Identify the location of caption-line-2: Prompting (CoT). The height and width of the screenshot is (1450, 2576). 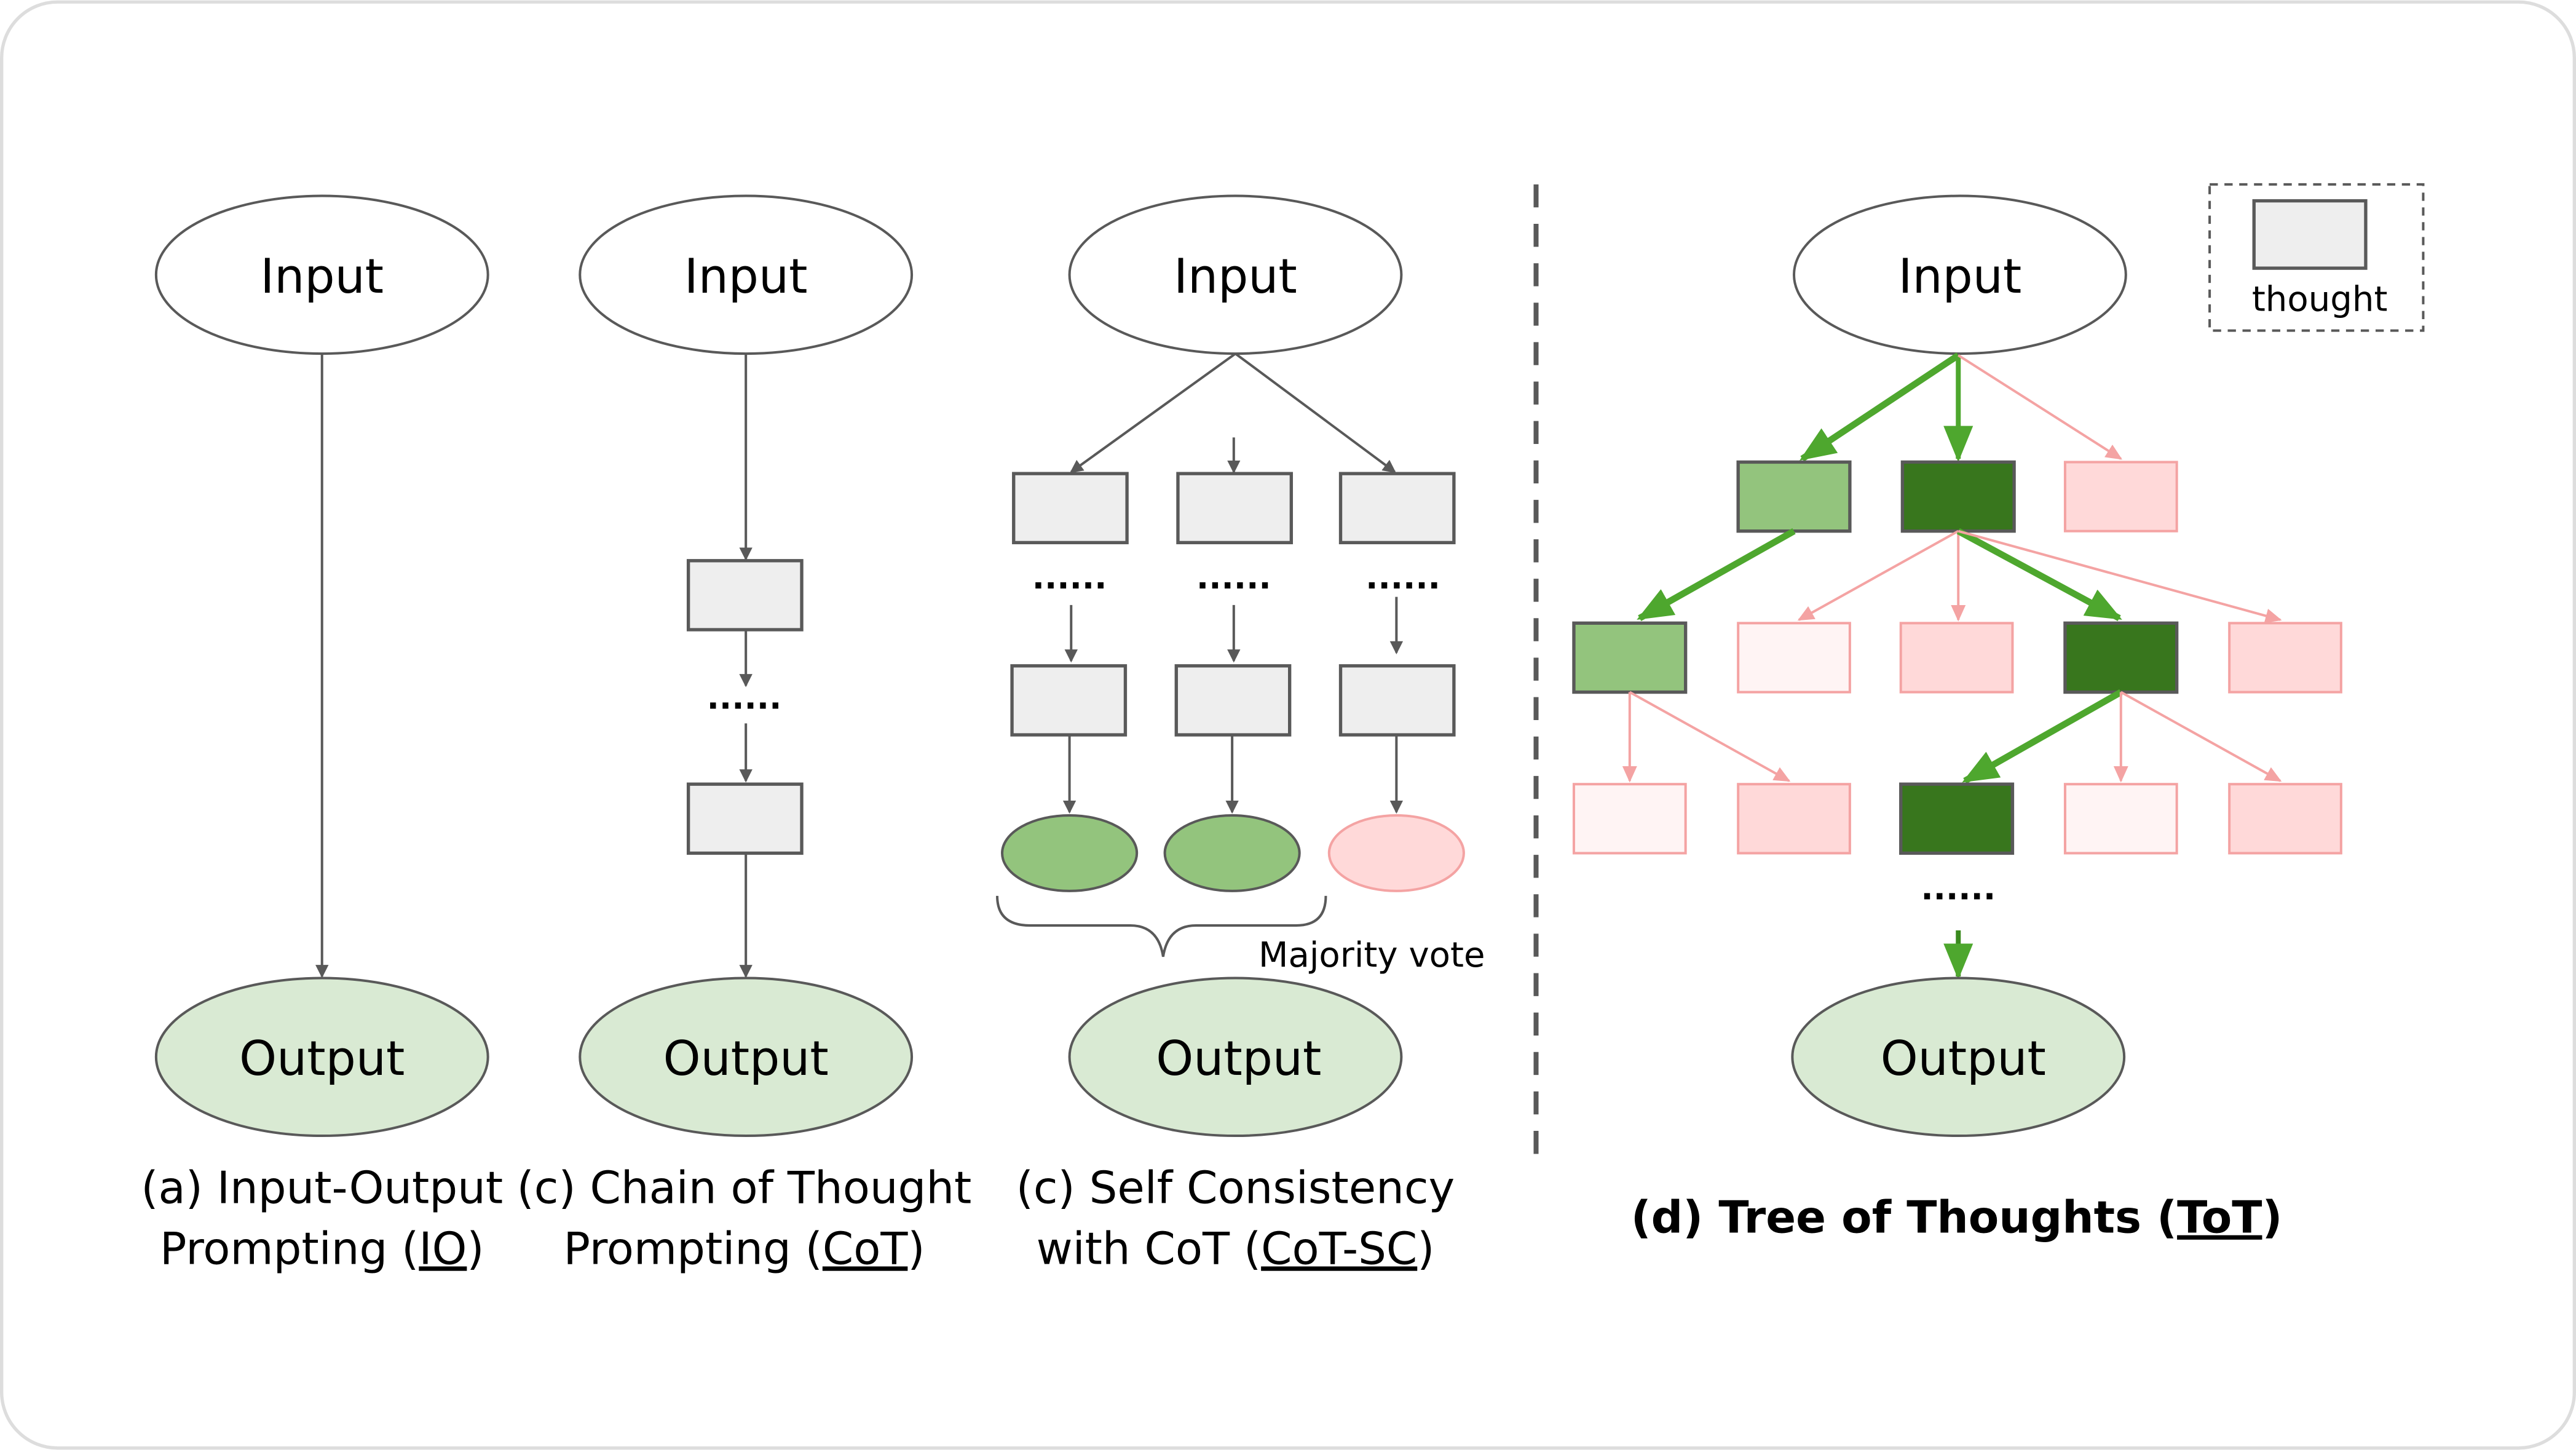
(744, 1249).